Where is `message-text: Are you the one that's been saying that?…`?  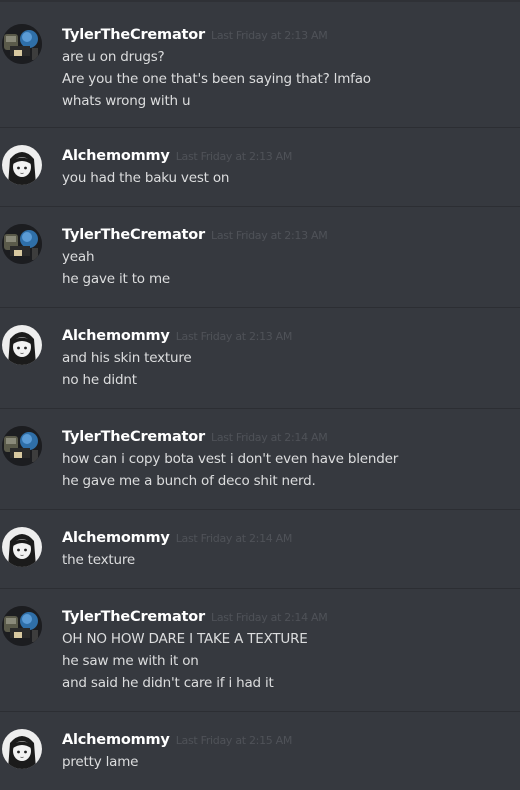 message-text: Are you the one that's been saying that?… is located at coordinates (216, 79).